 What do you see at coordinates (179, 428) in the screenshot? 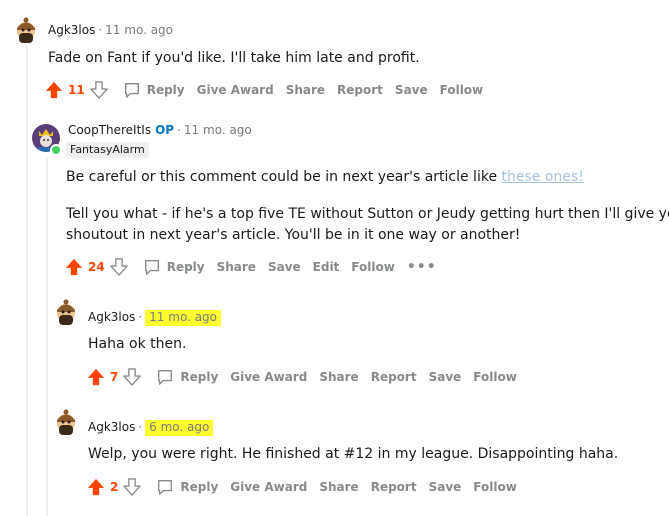
I see `timestamp: 6 mo. ago` at bounding box center [179, 428].